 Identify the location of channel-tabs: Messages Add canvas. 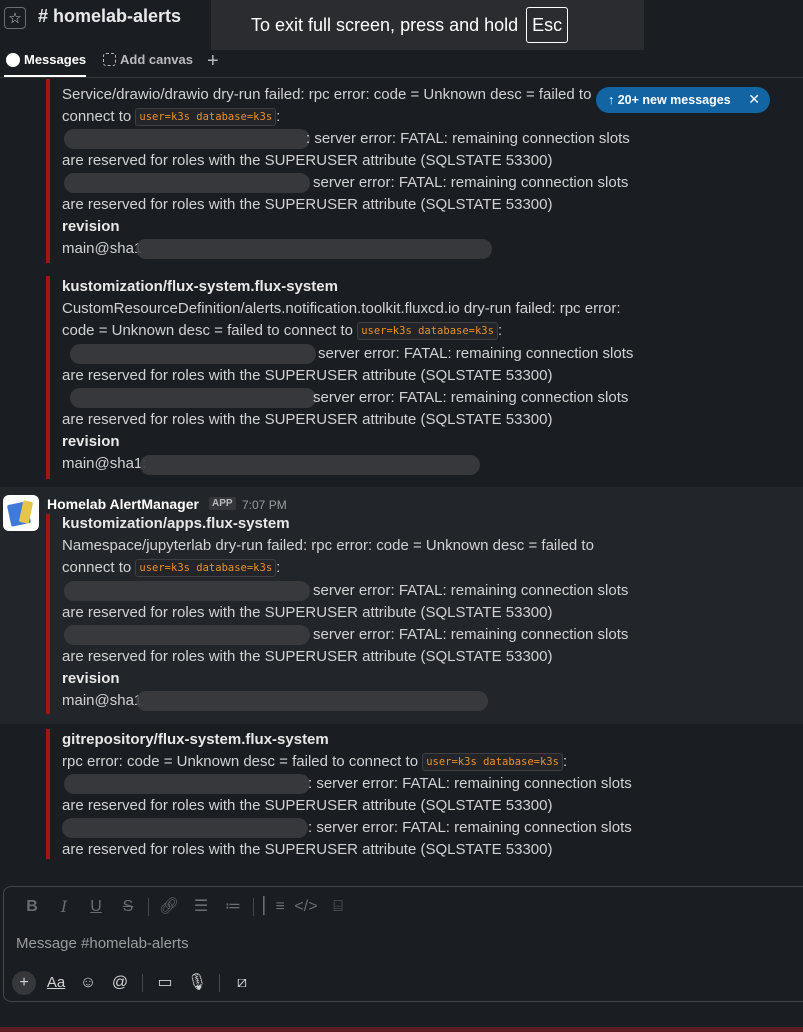
(401, 62).